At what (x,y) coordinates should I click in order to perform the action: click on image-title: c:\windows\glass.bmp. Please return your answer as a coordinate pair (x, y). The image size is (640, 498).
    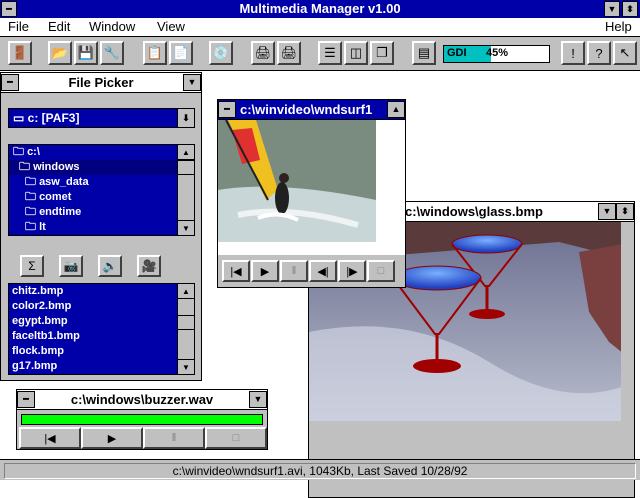
    Looking at the image, I should click on (474, 211).